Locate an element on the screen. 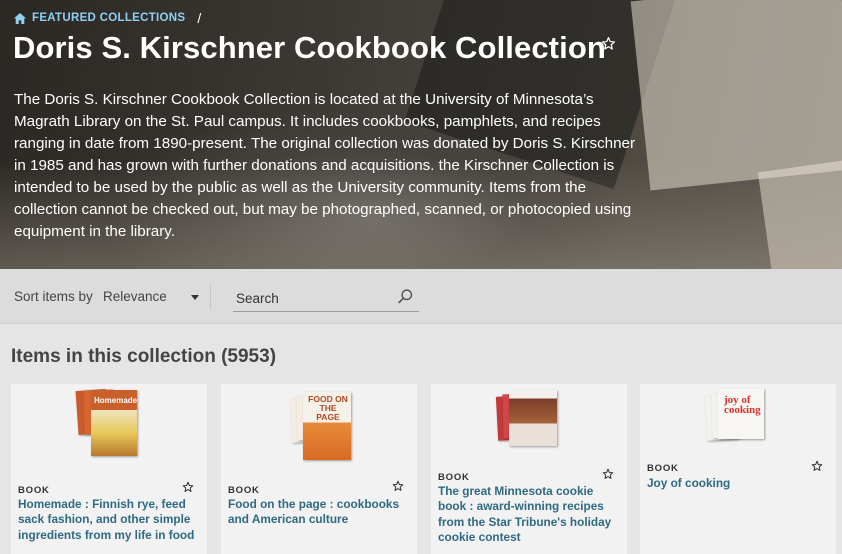  favorite-star-icon is located at coordinates (608, 43).